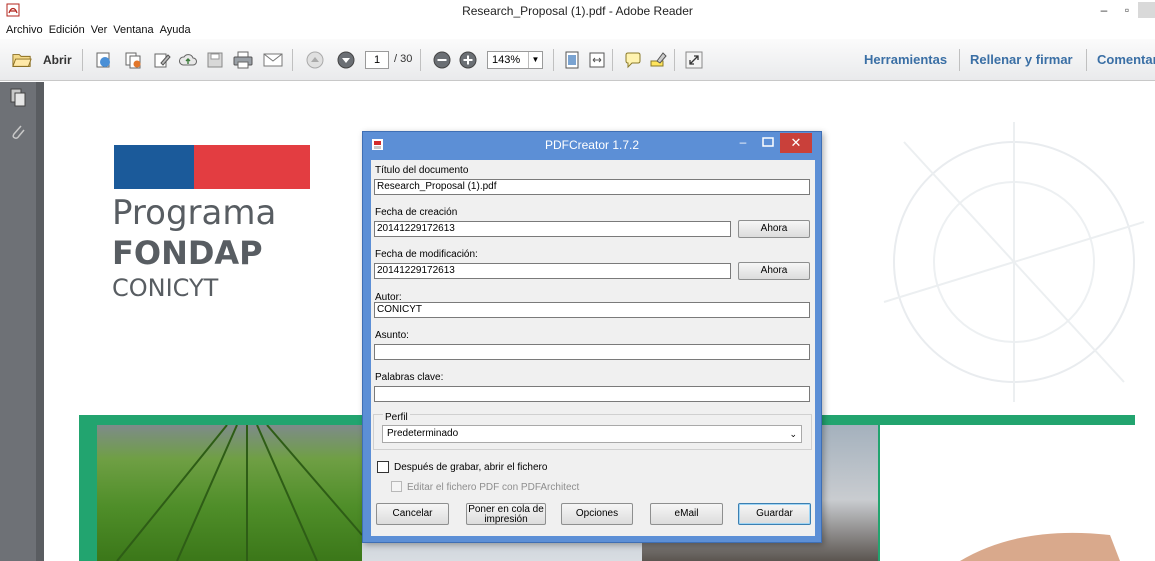  I want to click on cancel-button: Cancelar, so click(412, 514).